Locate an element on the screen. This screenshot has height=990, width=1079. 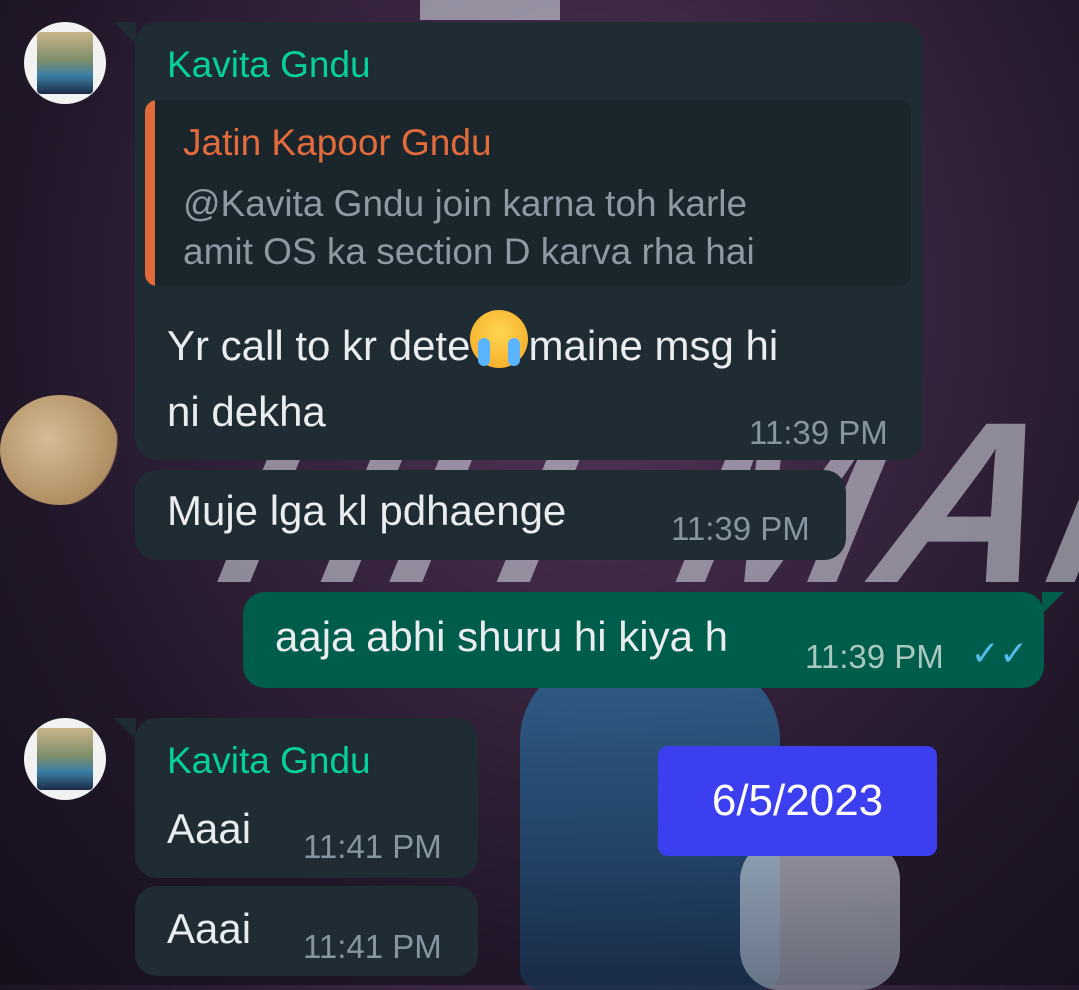
message-bubble-outgoing: aaja abhi shuru hi kiya h 11:39 PM ✓✓ is located at coordinates (643, 640).